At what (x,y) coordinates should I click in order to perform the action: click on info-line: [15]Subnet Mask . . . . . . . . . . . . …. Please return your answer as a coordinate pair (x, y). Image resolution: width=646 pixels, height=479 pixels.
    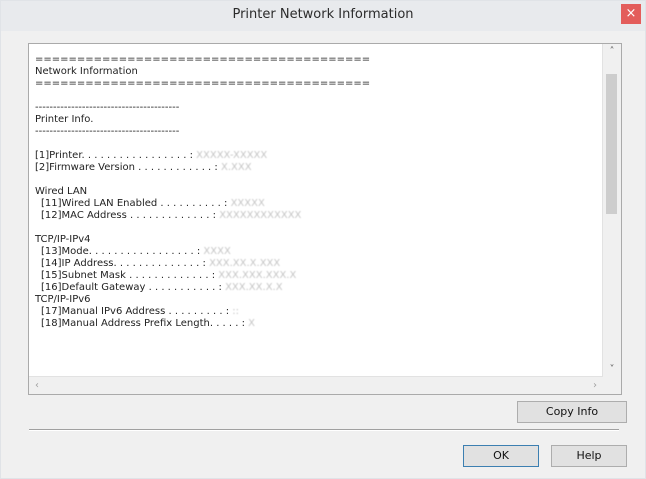
    Looking at the image, I should click on (317, 276).